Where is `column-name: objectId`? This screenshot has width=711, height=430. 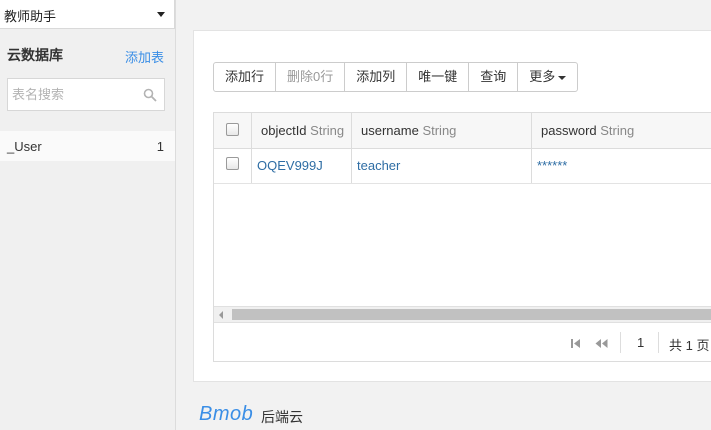 column-name: objectId is located at coordinates (284, 130).